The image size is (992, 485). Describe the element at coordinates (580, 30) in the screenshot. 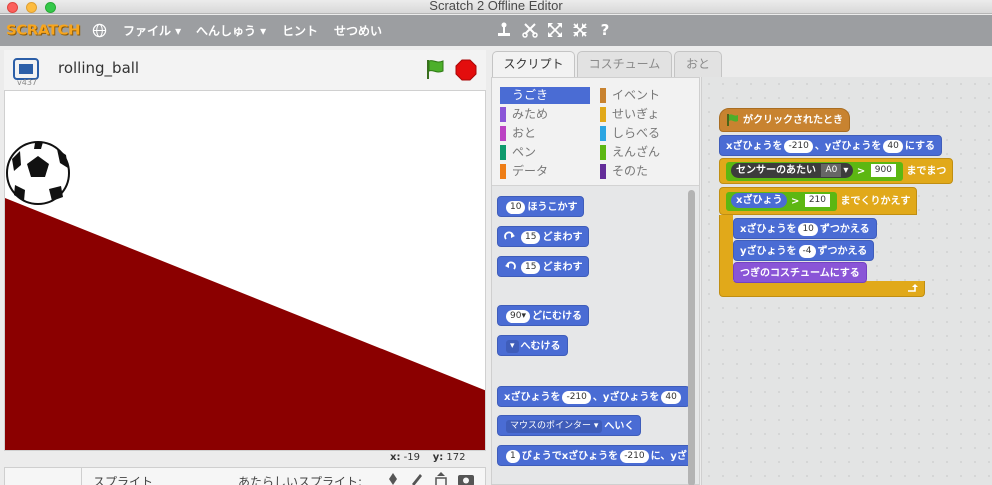

I see `shrink-icon` at that location.